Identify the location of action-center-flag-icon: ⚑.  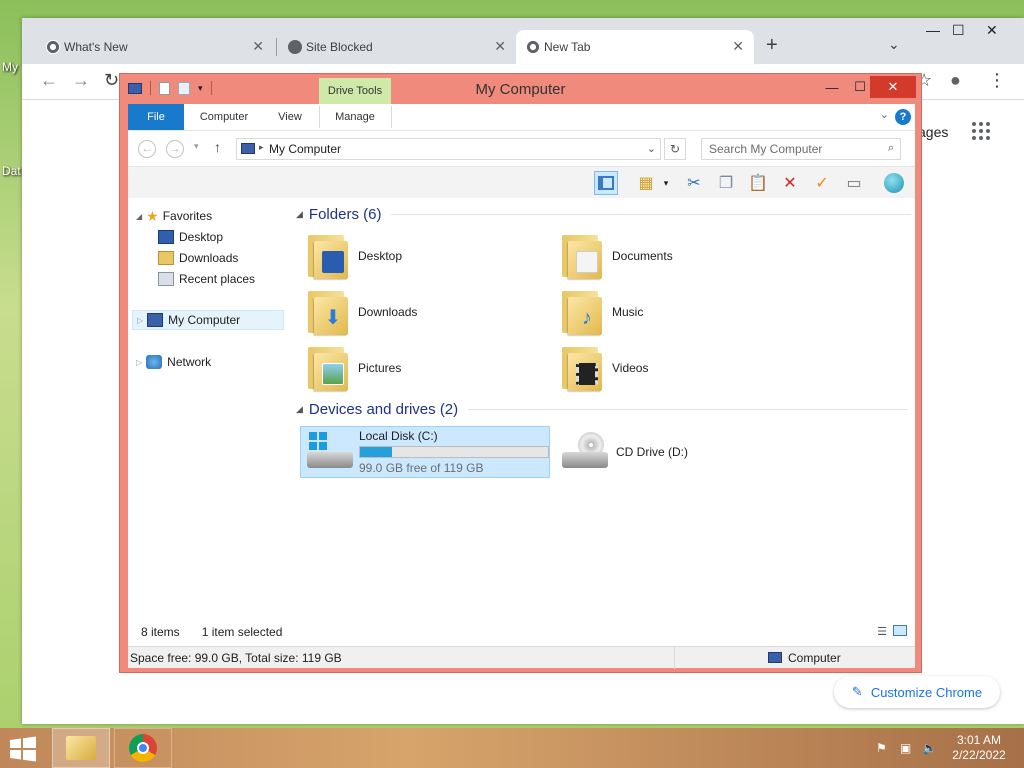
(881, 748).